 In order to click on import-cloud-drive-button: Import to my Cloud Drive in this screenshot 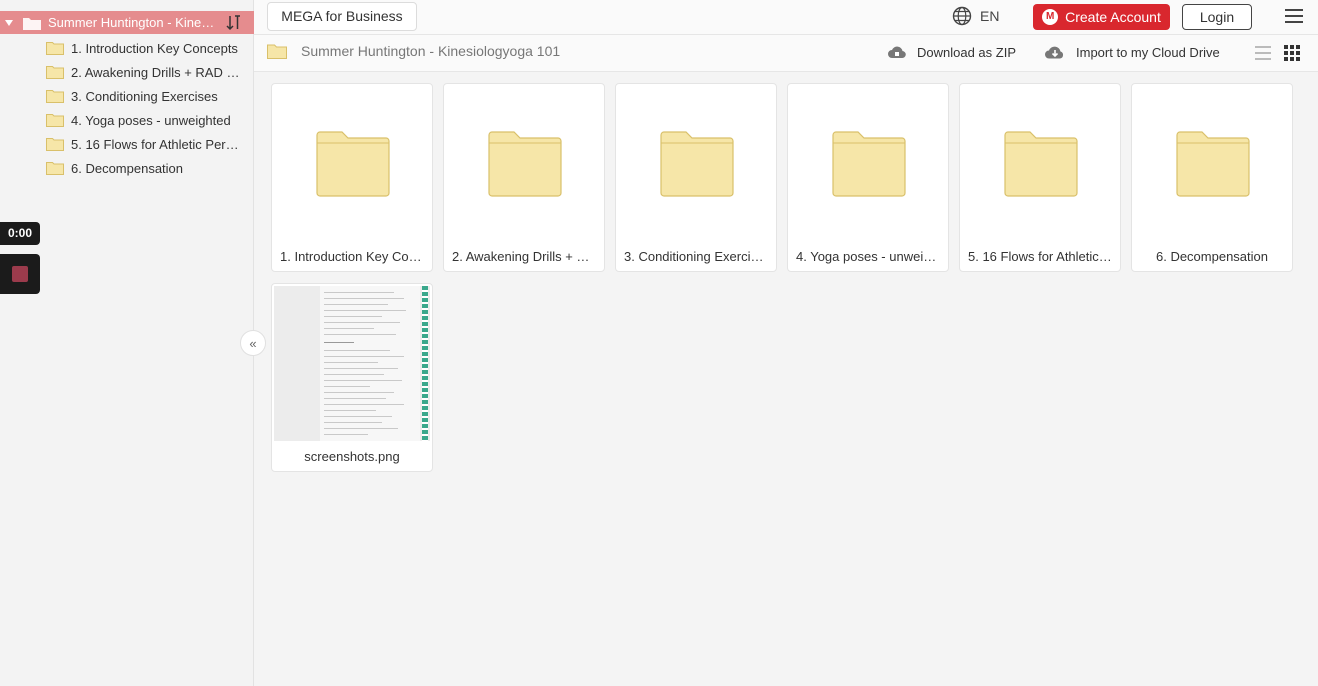, I will do `click(1132, 52)`.